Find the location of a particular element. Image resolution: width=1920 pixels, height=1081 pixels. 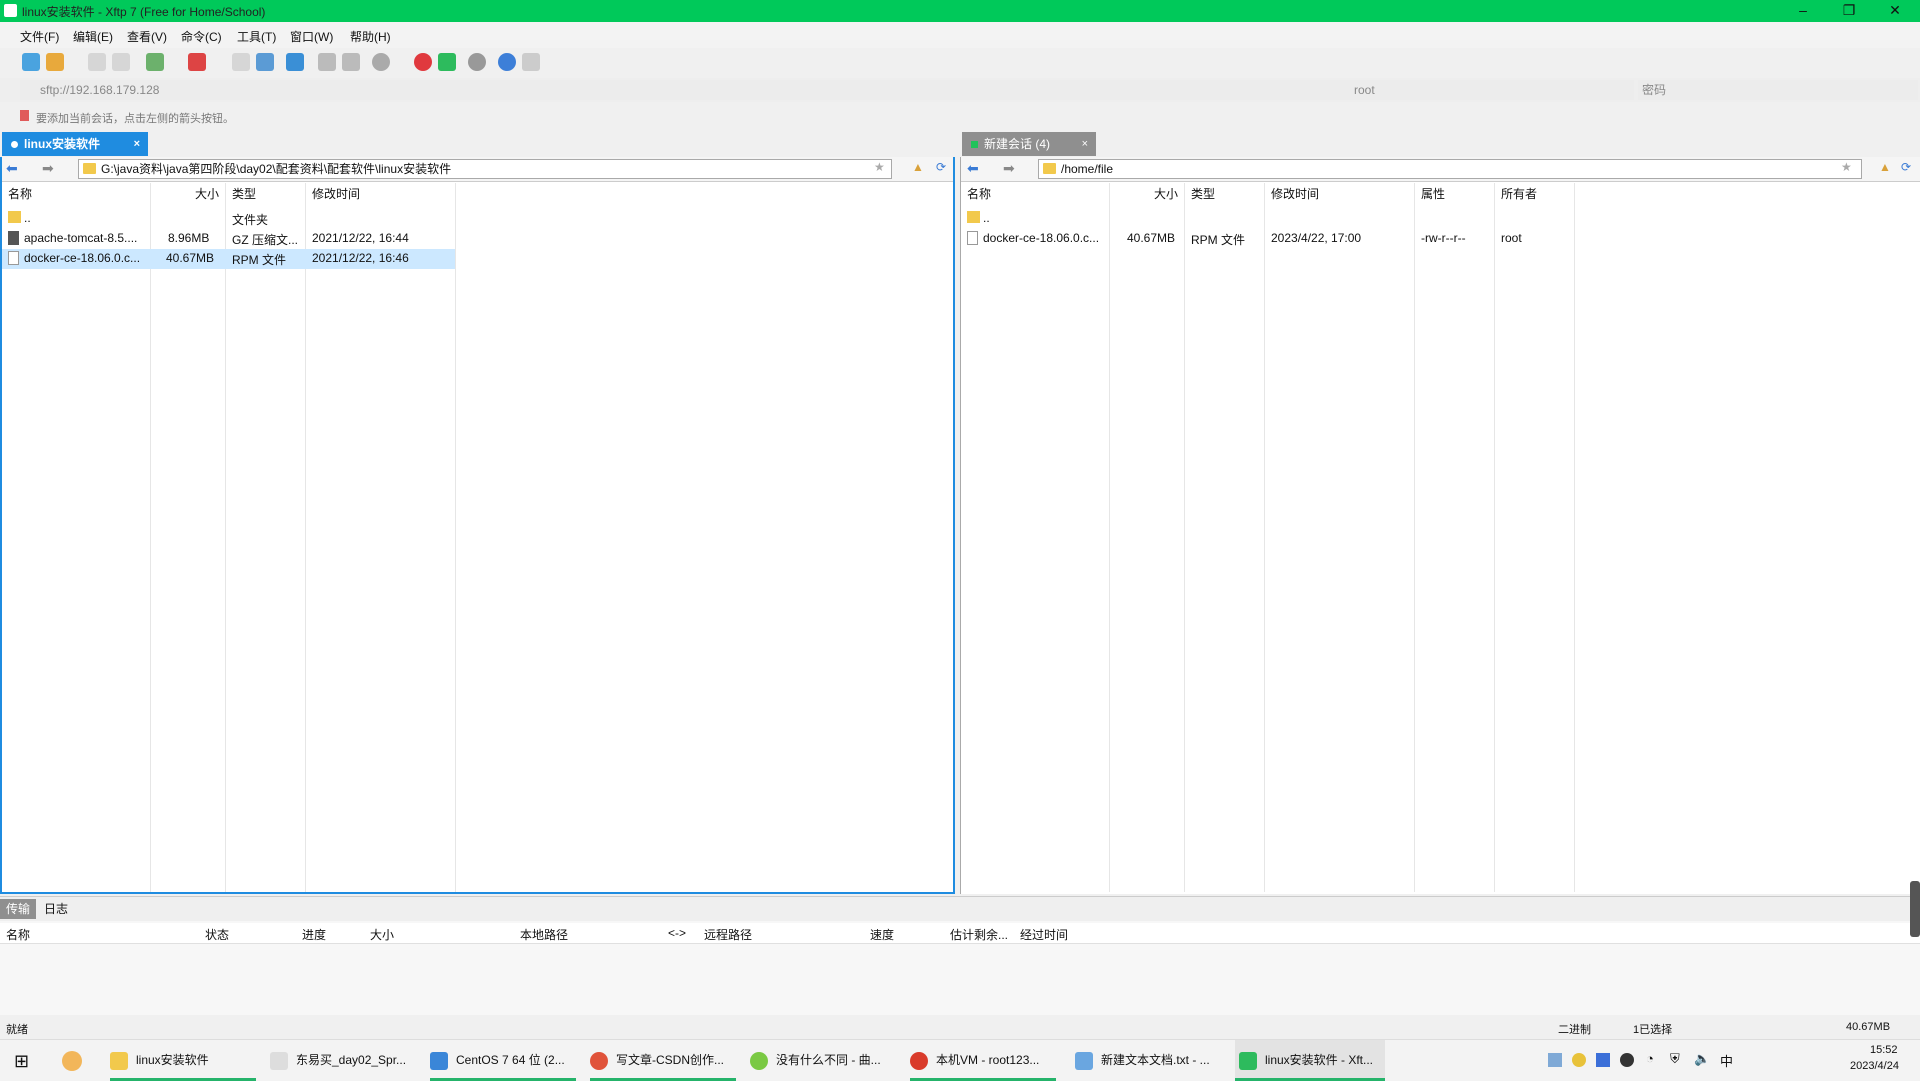

col-local-path: 本地路径 is located at coordinates (544, 934).